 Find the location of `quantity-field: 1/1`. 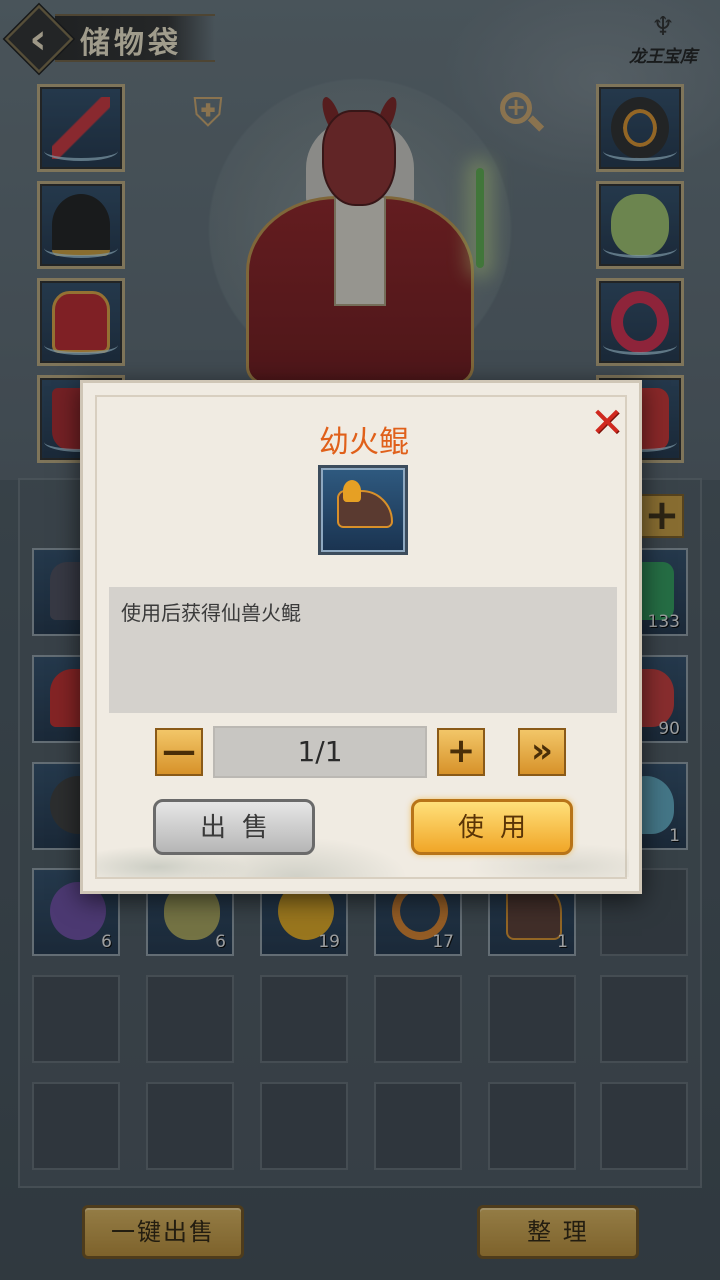

quantity-field: 1/1 is located at coordinates (320, 752).